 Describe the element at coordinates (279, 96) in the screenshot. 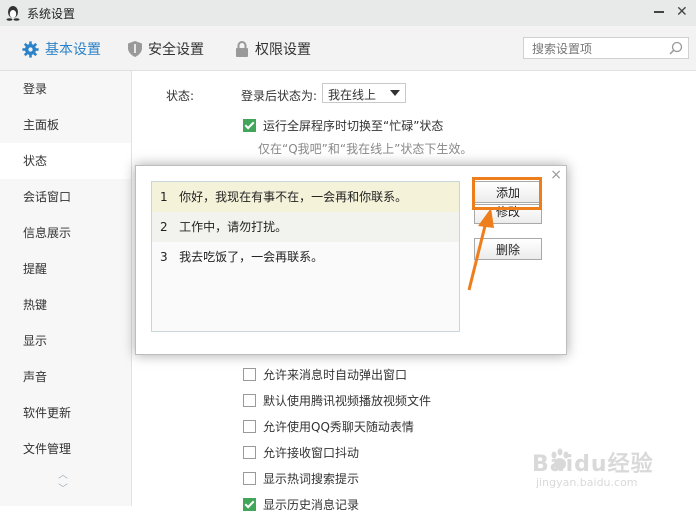

I see `login-status-label: 登录后状态为:` at that location.